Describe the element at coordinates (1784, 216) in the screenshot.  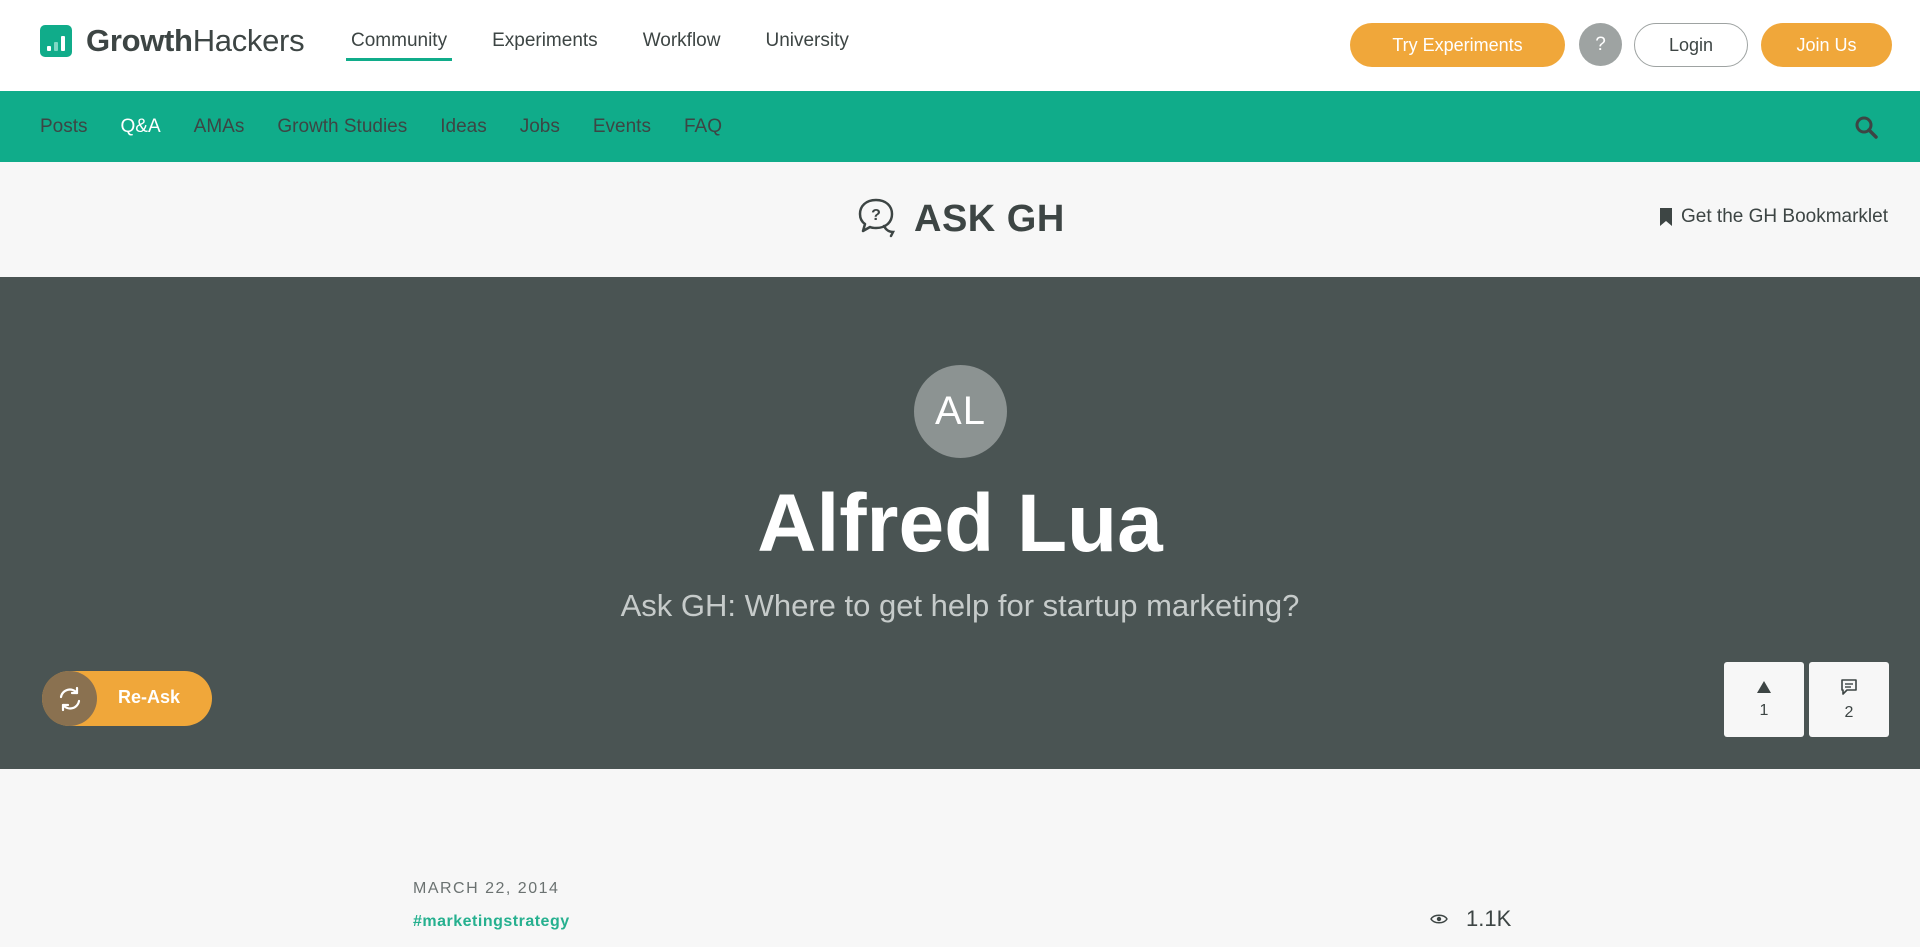
I see `bookmarklet-label: Get the GH Bookmarklet` at that location.